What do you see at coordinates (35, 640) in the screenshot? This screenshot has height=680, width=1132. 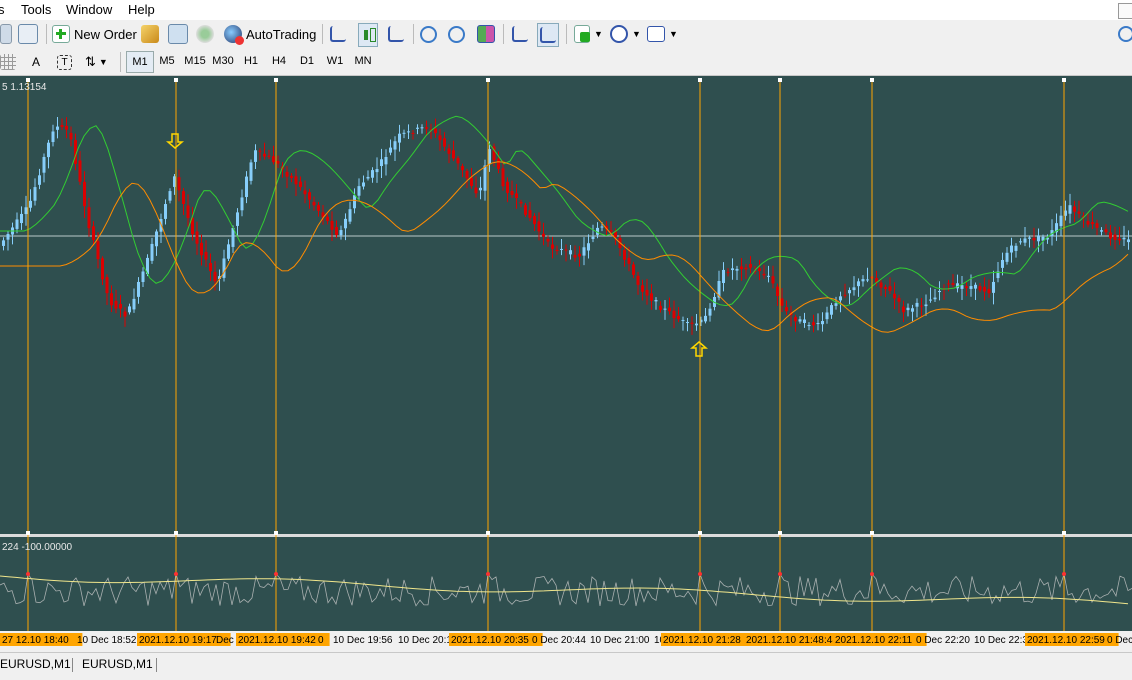 I see `time-axis-label: 27 12.10 18:40` at bounding box center [35, 640].